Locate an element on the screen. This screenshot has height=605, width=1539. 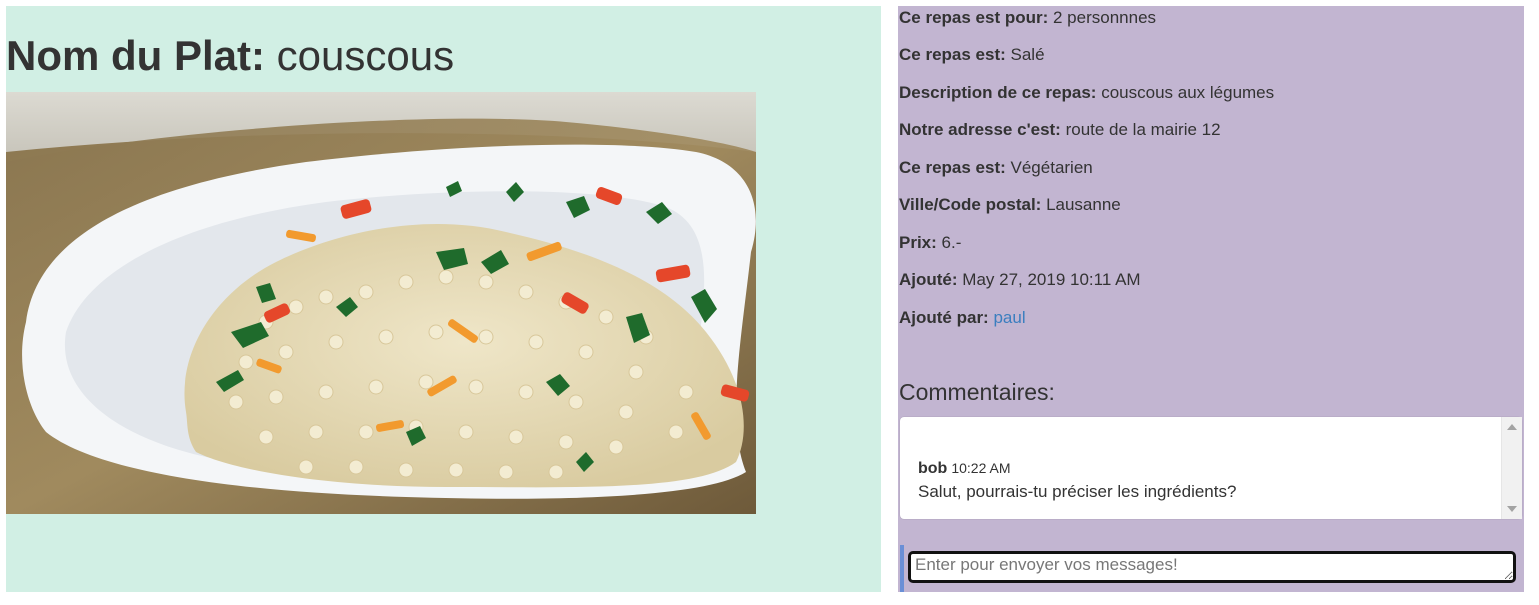
dish-title: Nom du Plat: couscous is located at coordinates (230, 56).